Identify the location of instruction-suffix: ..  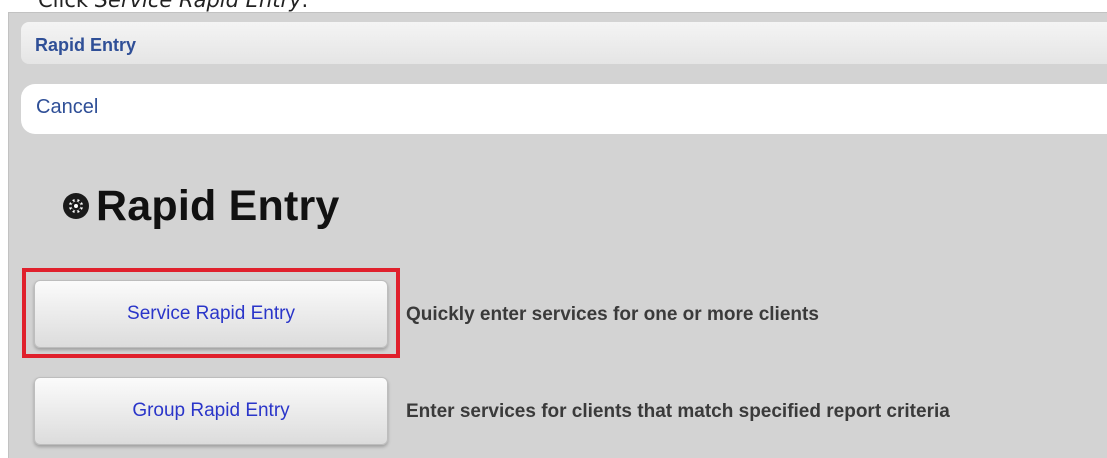
(305, 6).